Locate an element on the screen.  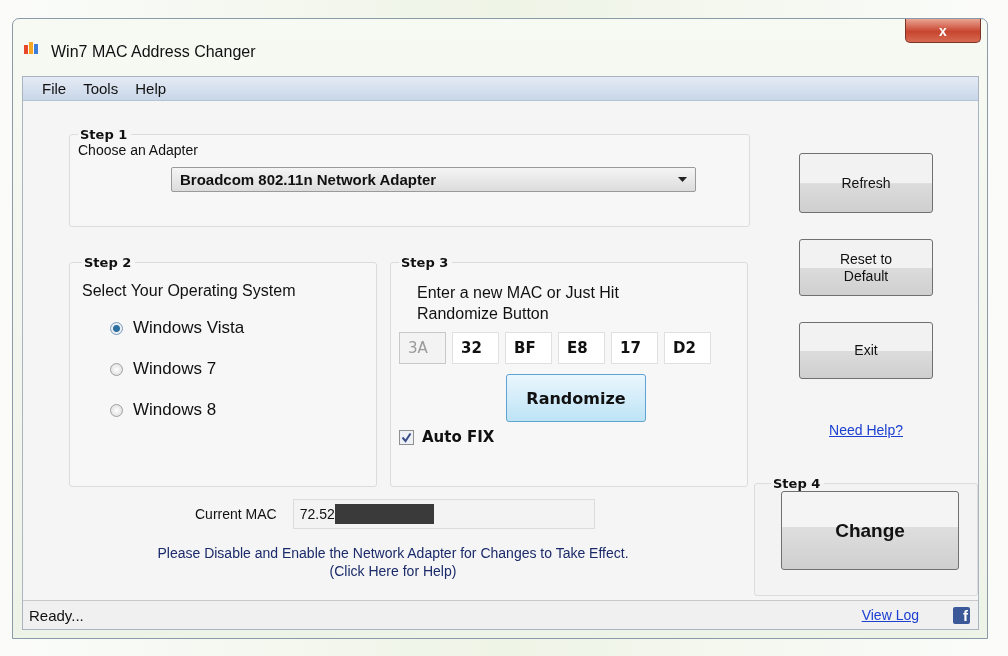
caret-icon is located at coordinates (682, 179).